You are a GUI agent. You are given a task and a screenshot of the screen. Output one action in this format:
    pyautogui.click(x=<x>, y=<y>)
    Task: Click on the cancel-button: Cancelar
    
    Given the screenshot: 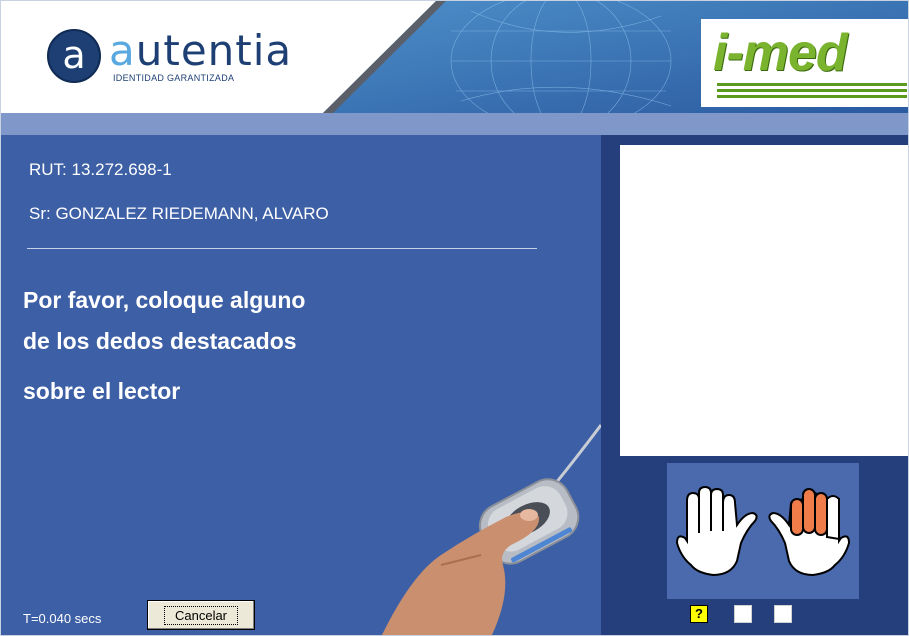 What is the action you would take?
    pyautogui.click(x=201, y=615)
    